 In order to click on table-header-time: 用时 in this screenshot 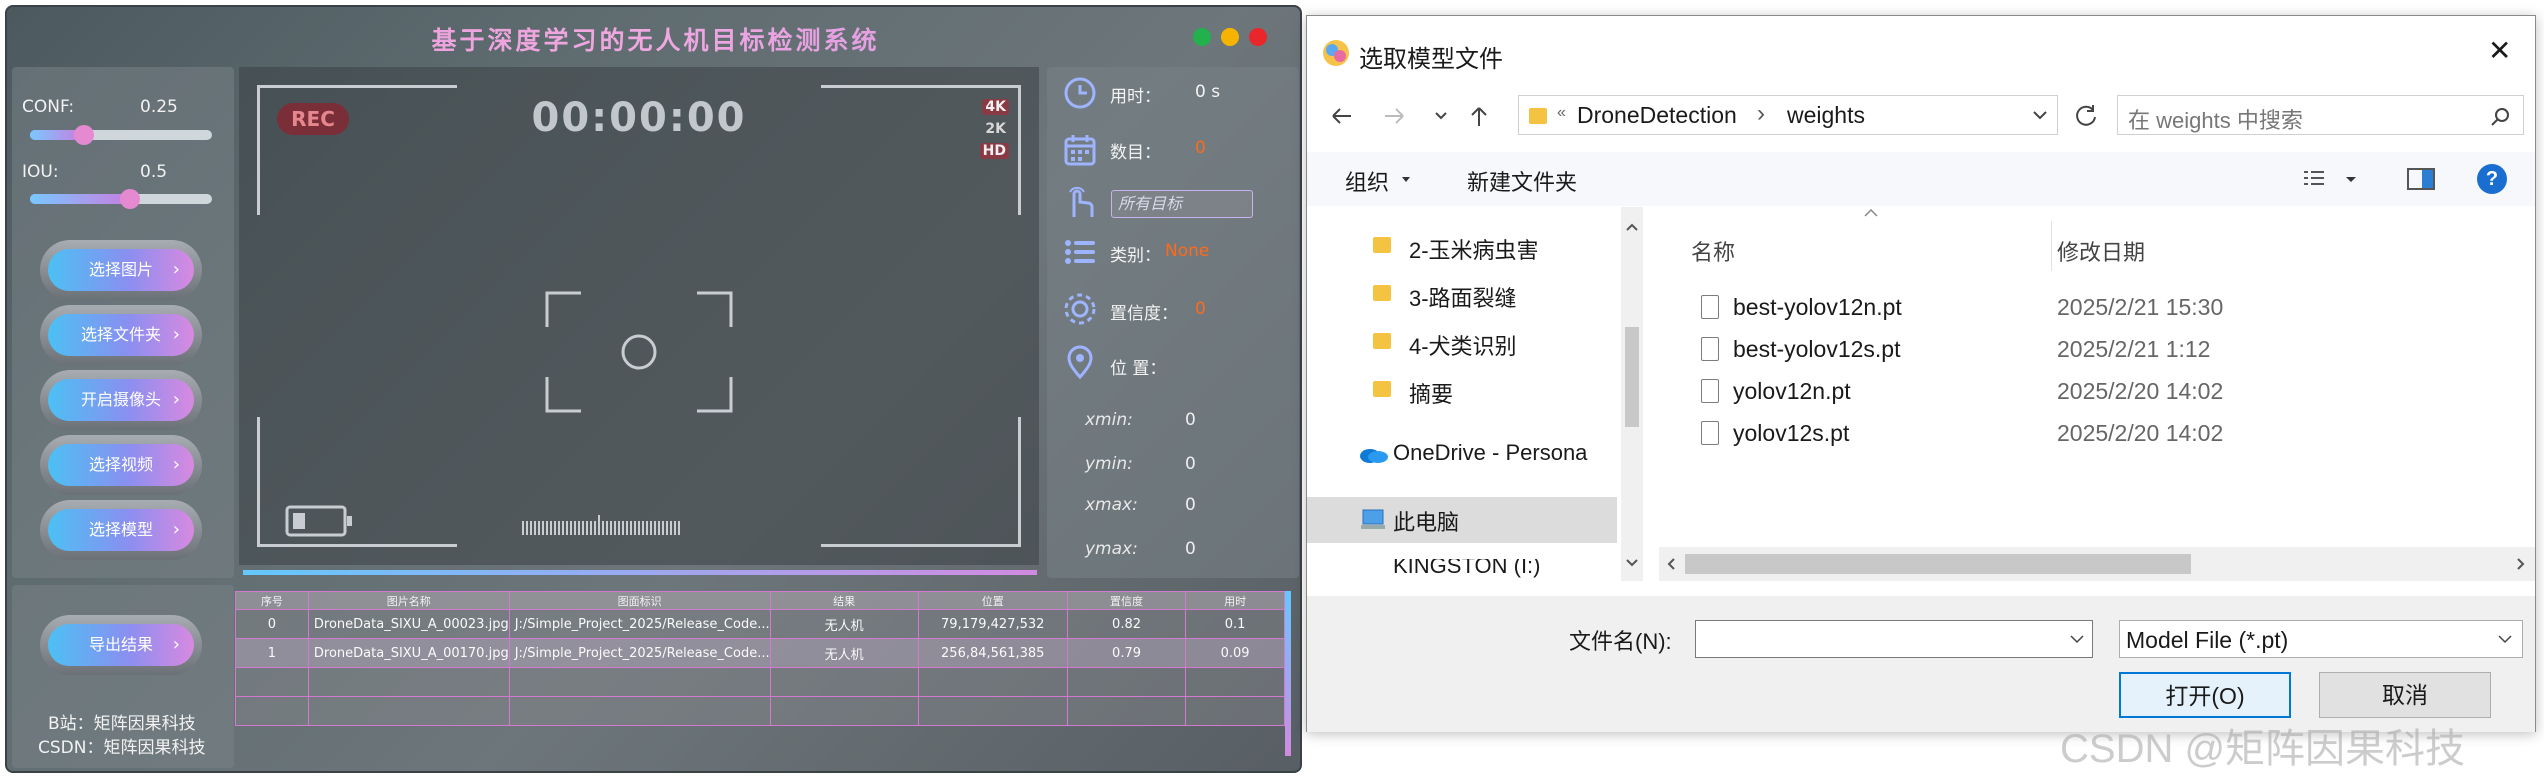, I will do `click(1235, 600)`.